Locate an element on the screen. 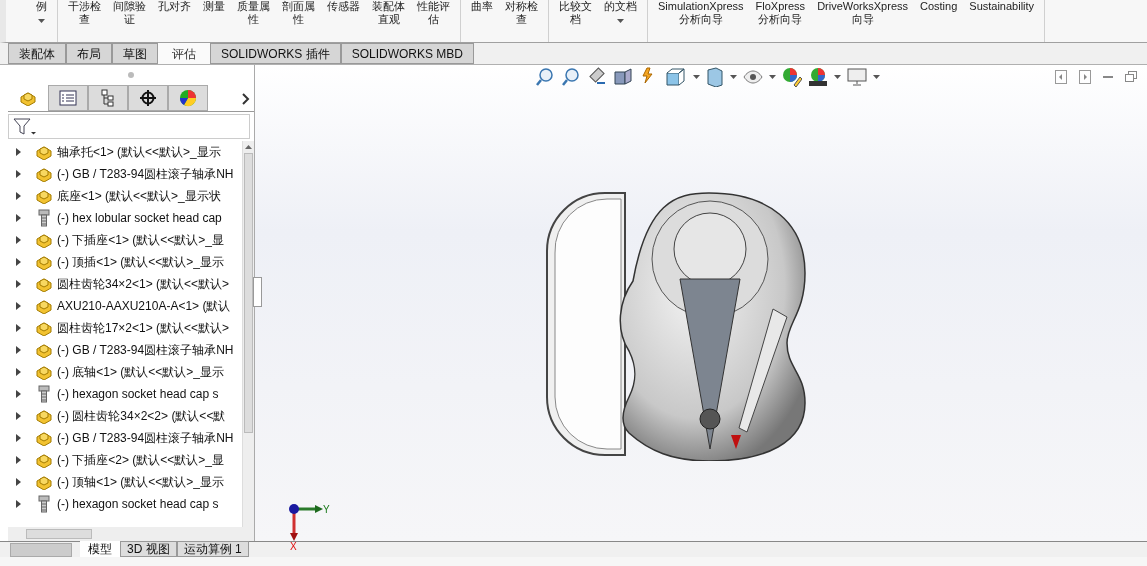  tree-item: (-) hex lobular socket head cap is located at coordinates (139, 218).